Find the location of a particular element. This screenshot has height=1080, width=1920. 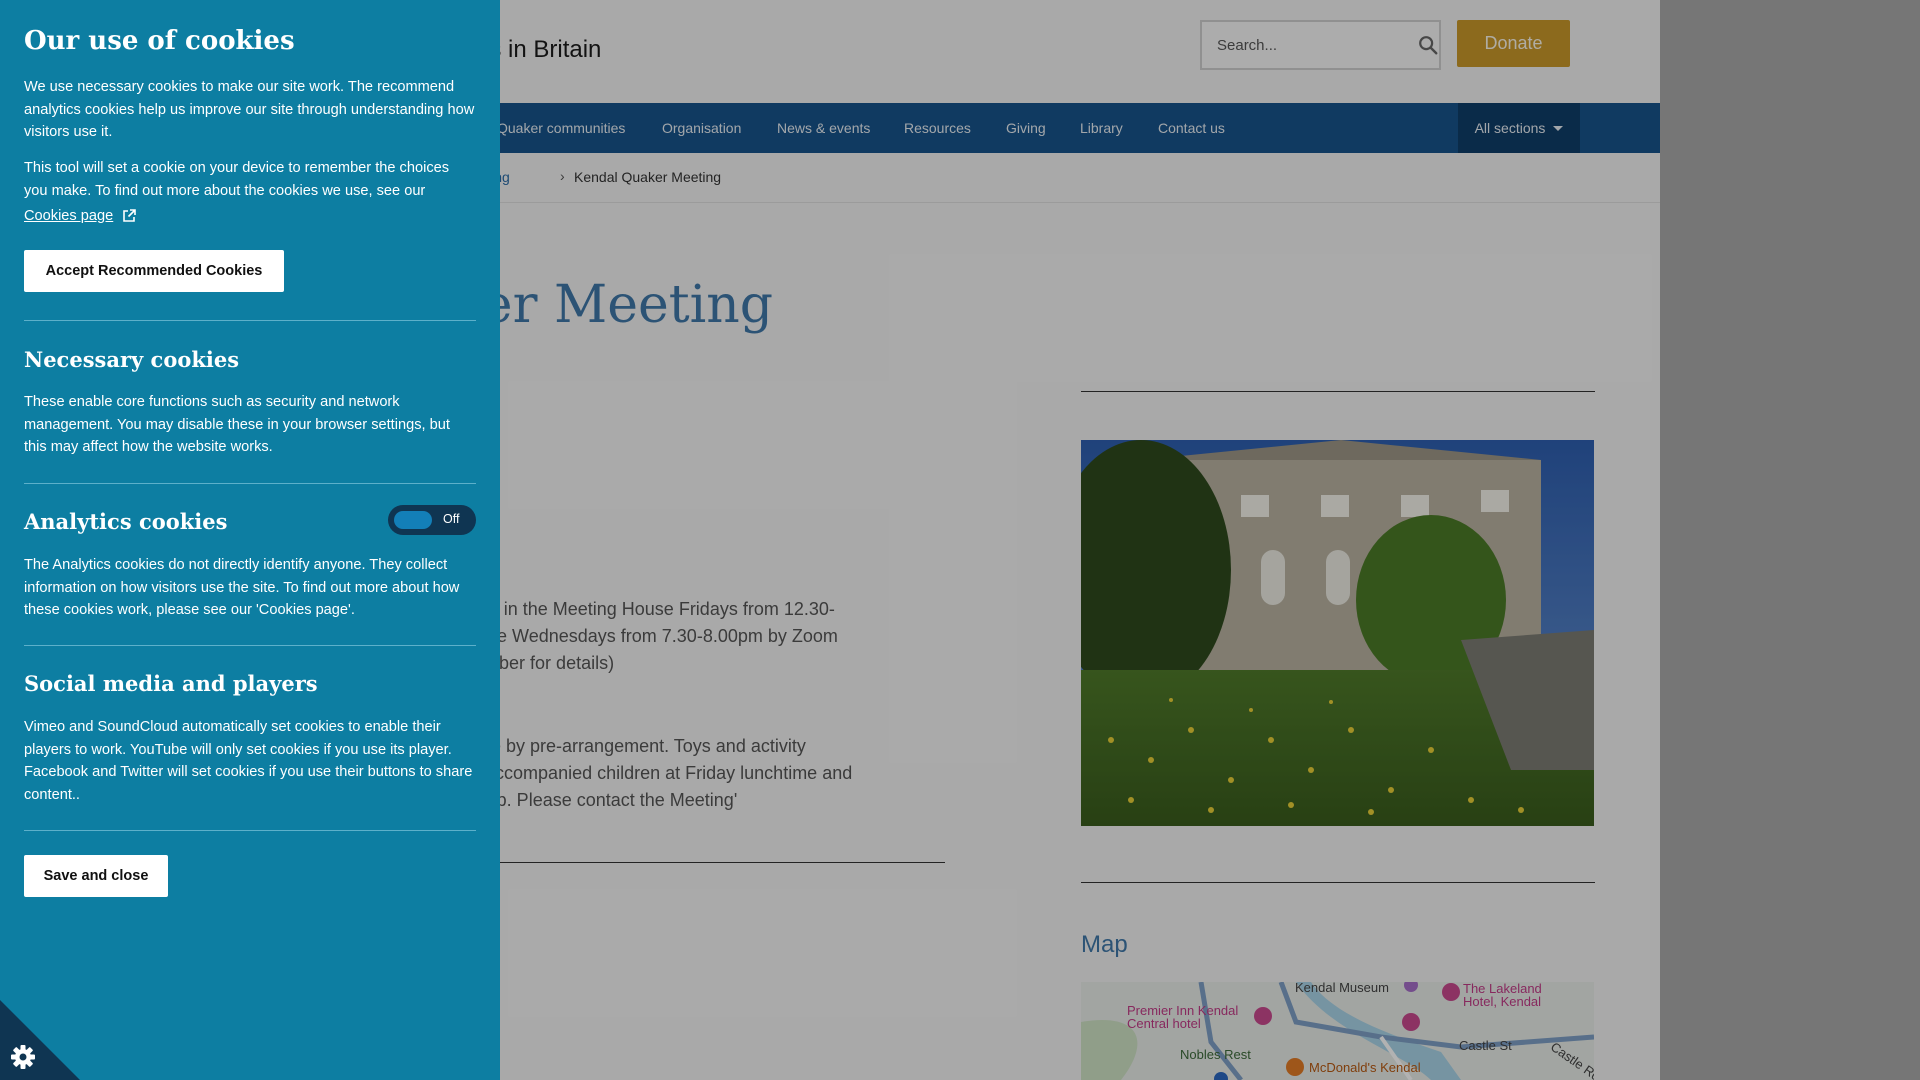

map-label-nobles: Nobles Rest is located at coordinates (1215, 1054).